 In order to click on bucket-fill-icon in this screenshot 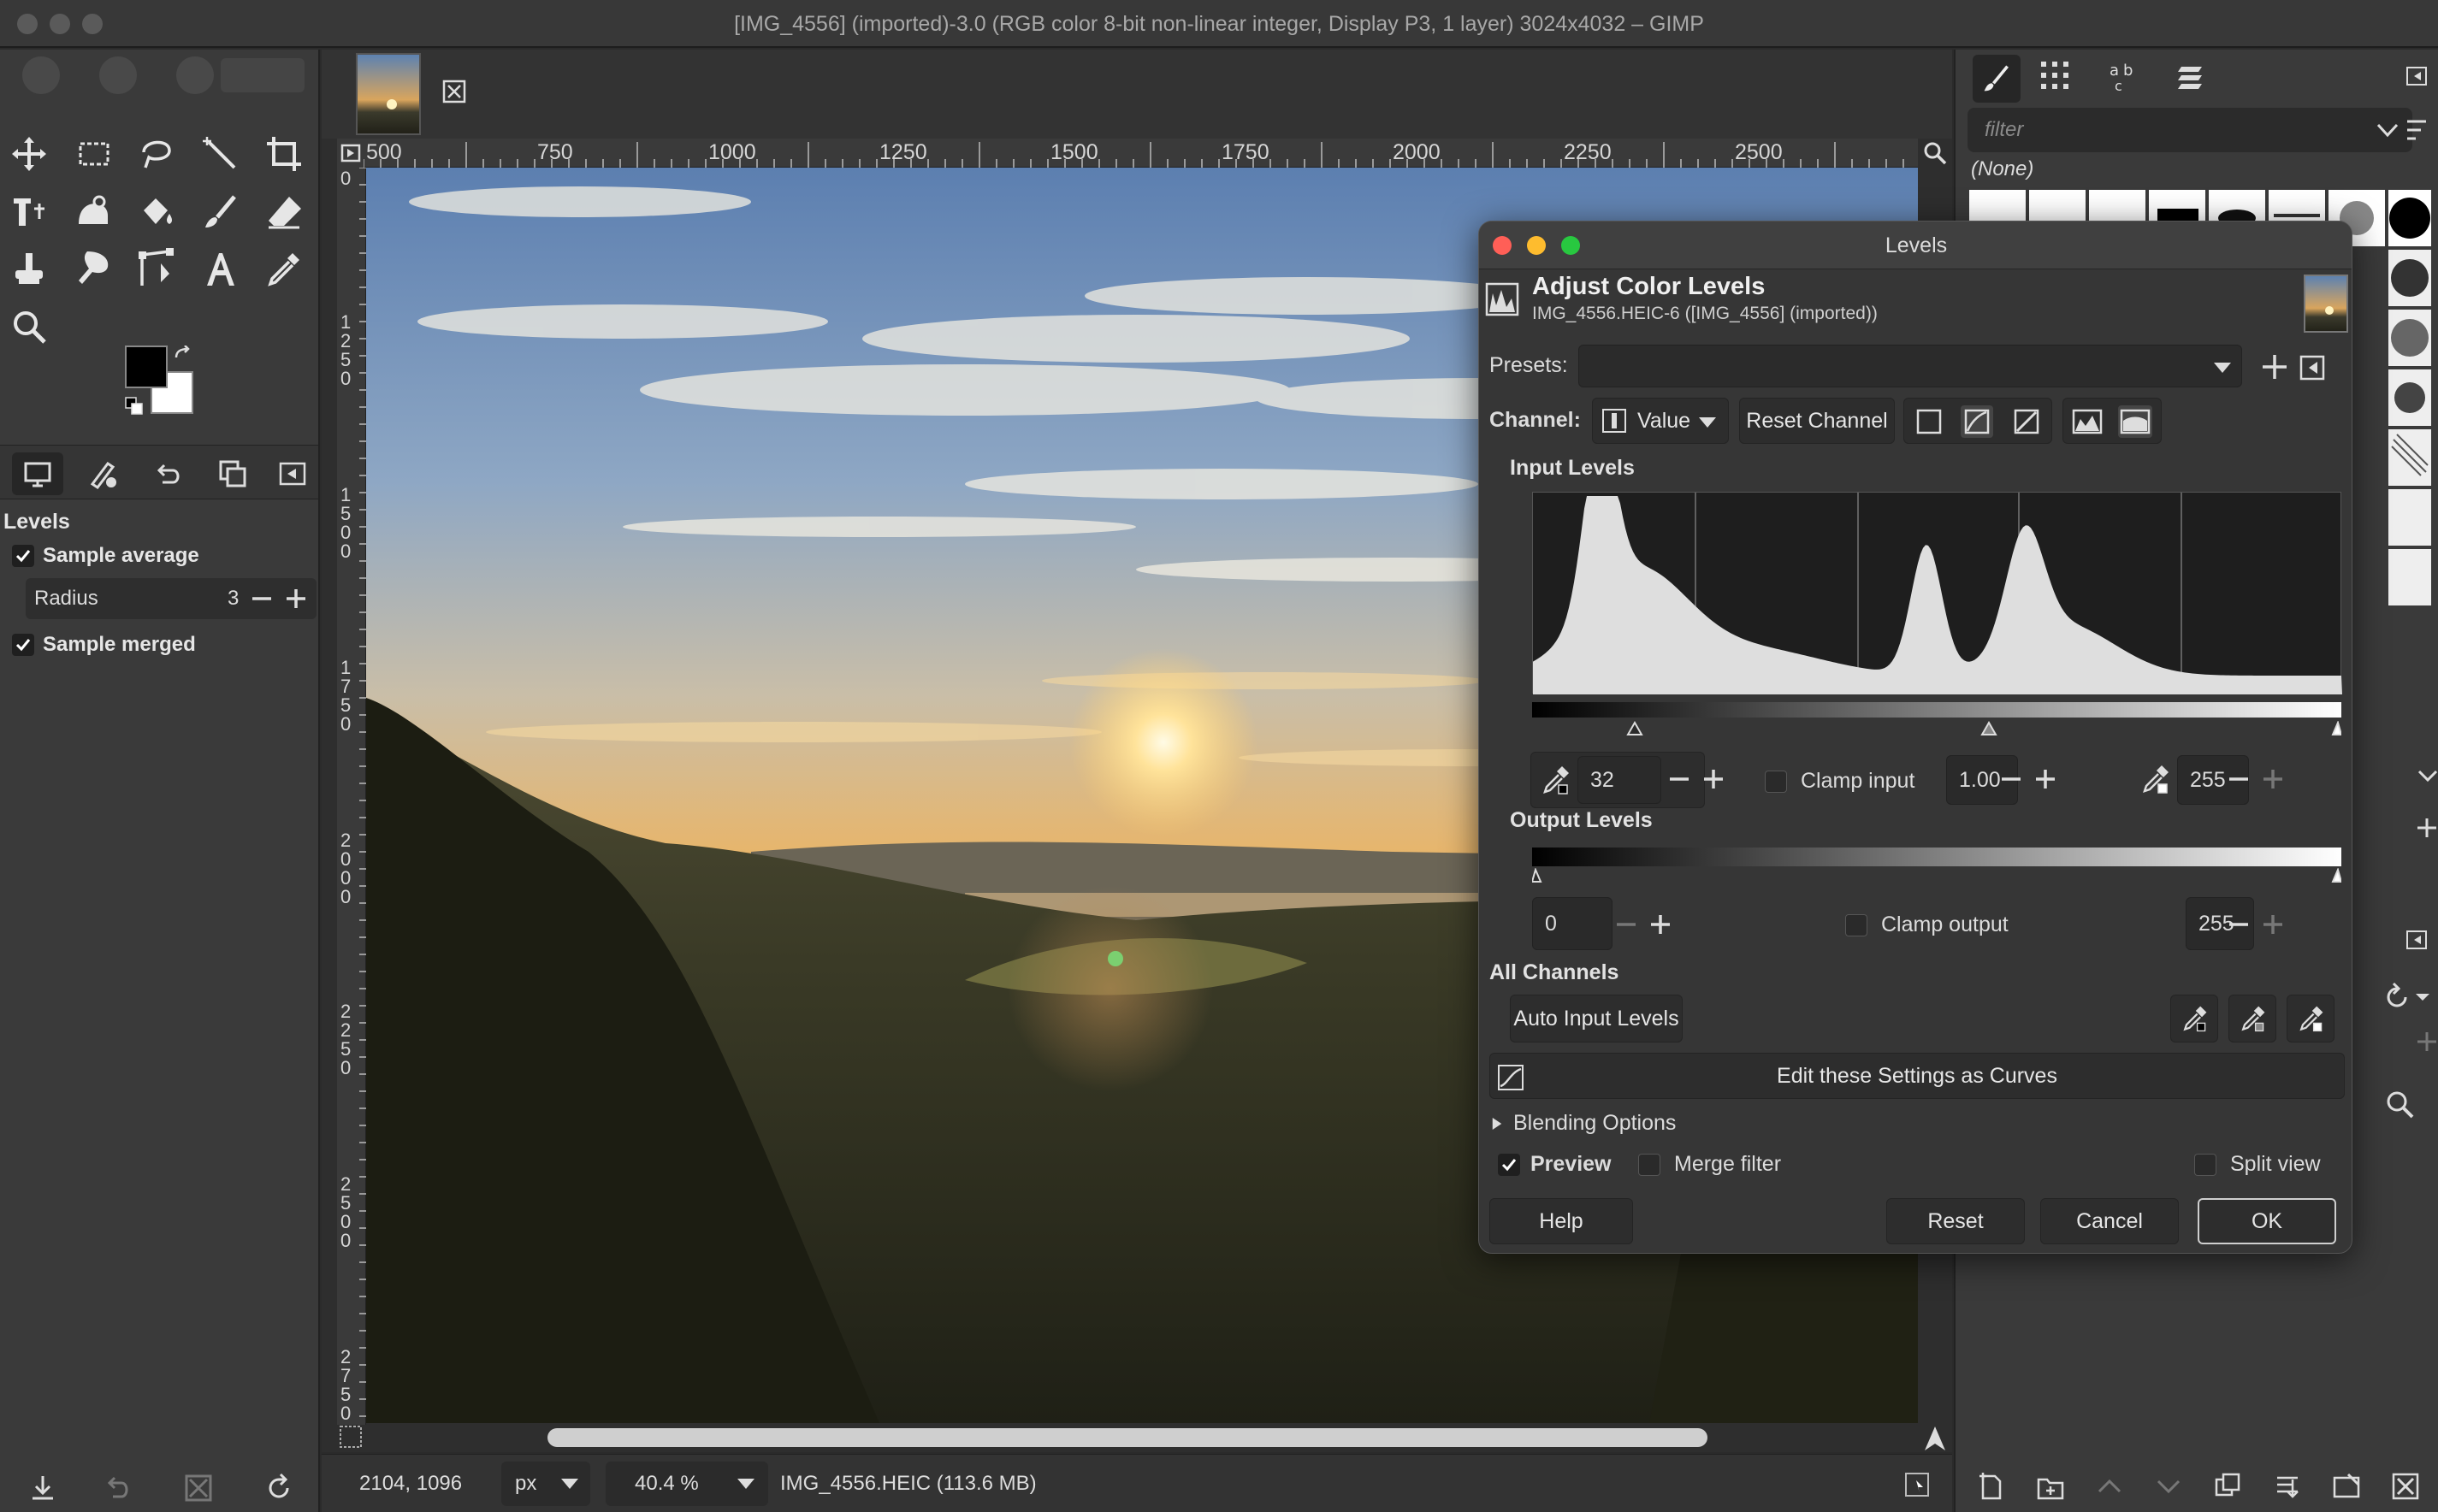, I will do `click(155, 212)`.